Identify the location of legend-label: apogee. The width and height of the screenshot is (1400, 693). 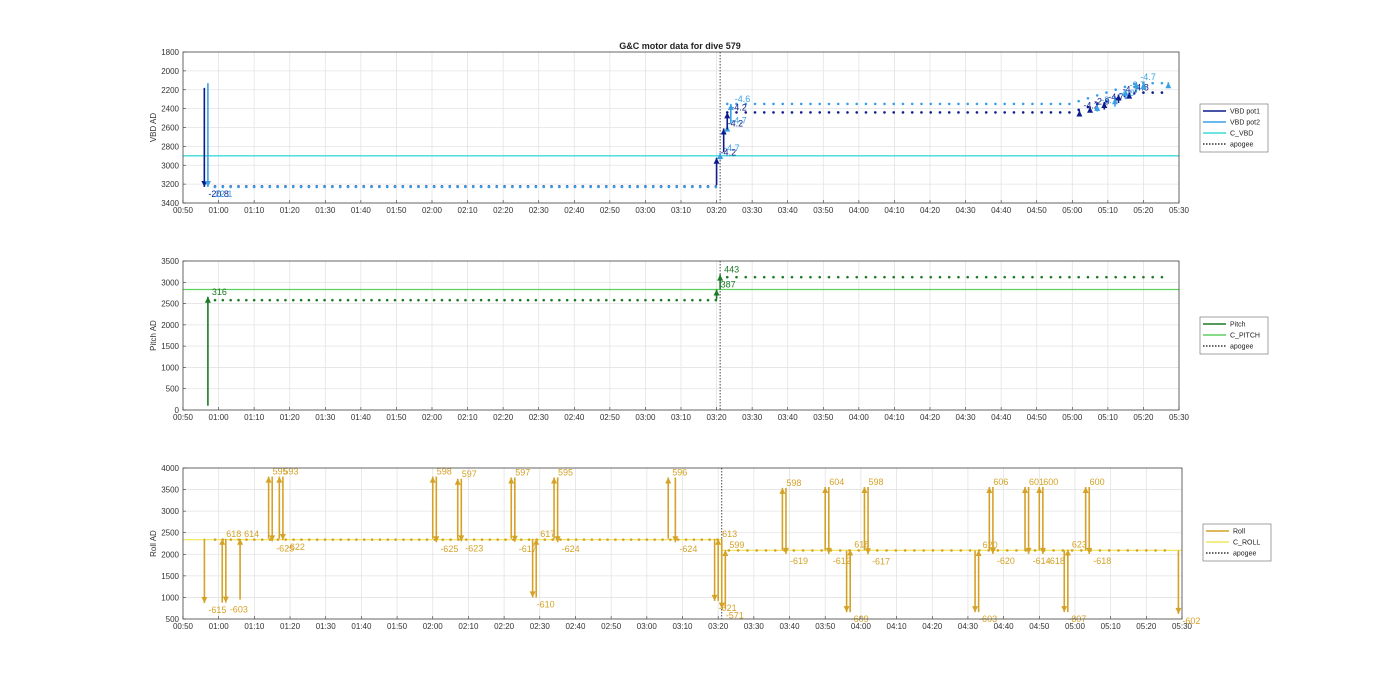
(1244, 554).